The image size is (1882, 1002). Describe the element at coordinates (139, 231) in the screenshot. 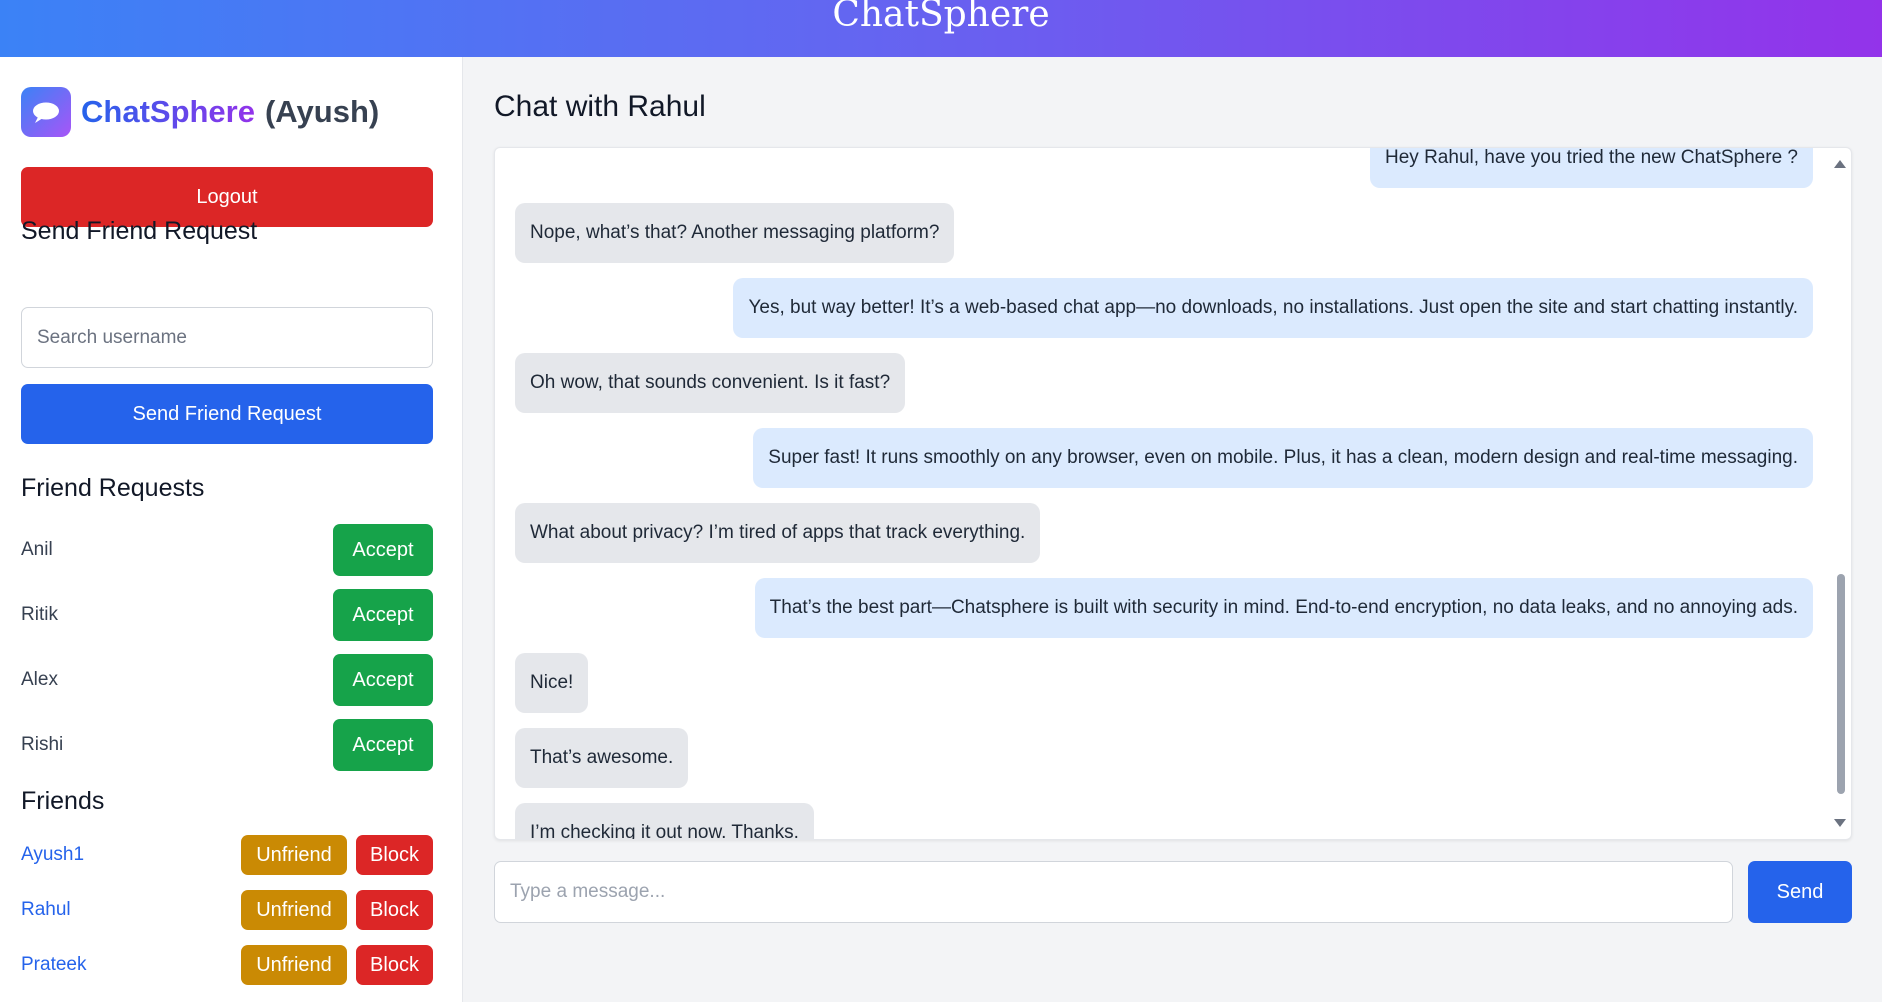

I see `send-request-heading: Send Friend Request` at that location.